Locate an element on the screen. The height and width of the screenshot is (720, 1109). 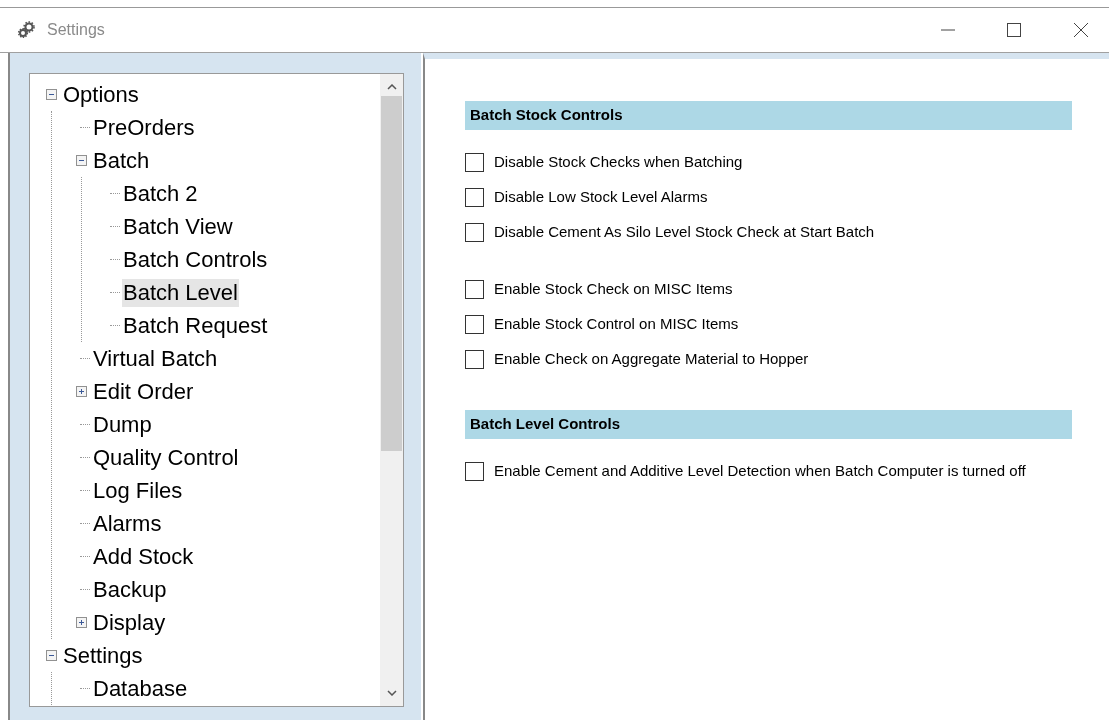
tree-item: Batch View is located at coordinates (178, 226).